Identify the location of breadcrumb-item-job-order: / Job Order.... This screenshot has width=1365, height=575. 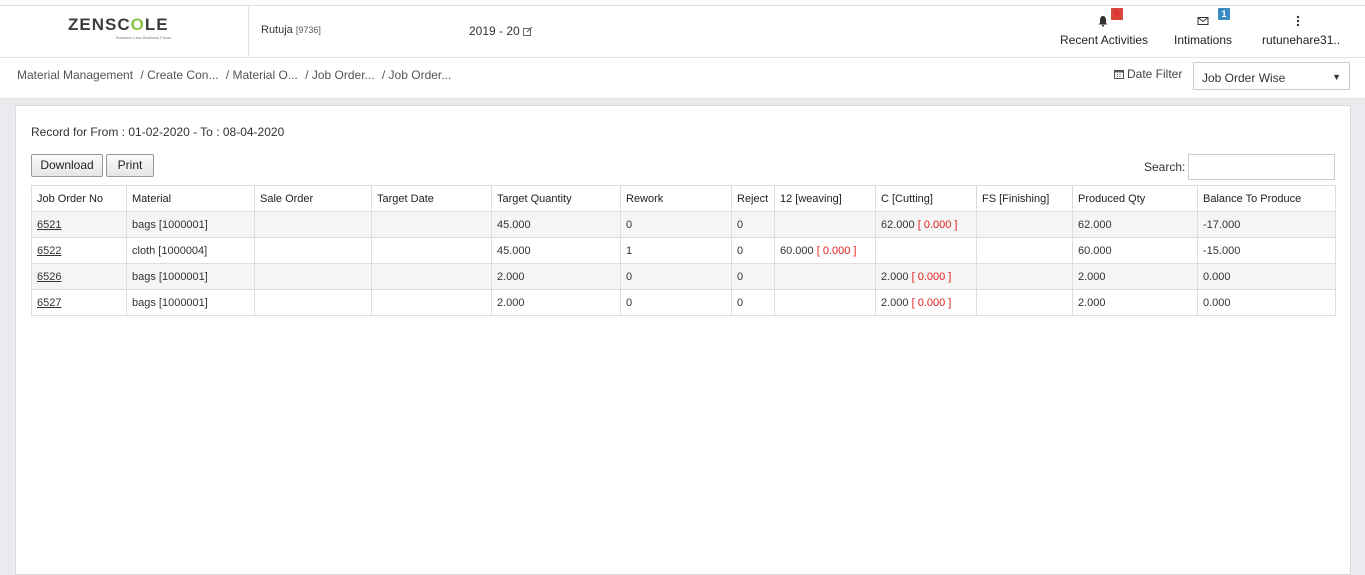
(339, 75).